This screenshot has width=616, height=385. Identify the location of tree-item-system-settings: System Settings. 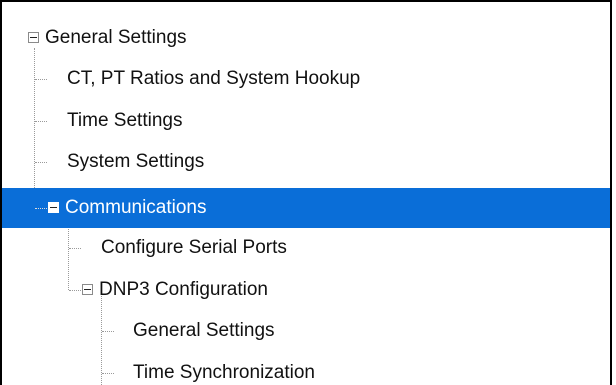
(306, 162).